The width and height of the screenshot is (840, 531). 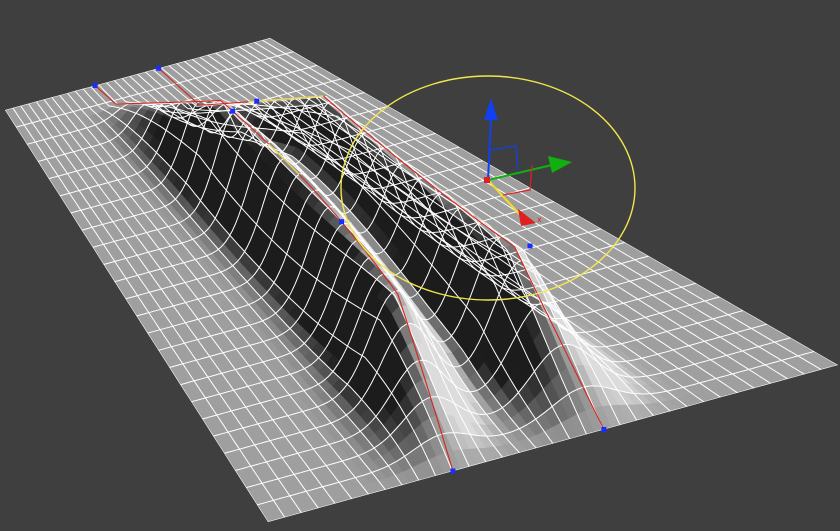 What do you see at coordinates (491, 109) in the screenshot?
I see `gizmo-z-arrow-icon` at bounding box center [491, 109].